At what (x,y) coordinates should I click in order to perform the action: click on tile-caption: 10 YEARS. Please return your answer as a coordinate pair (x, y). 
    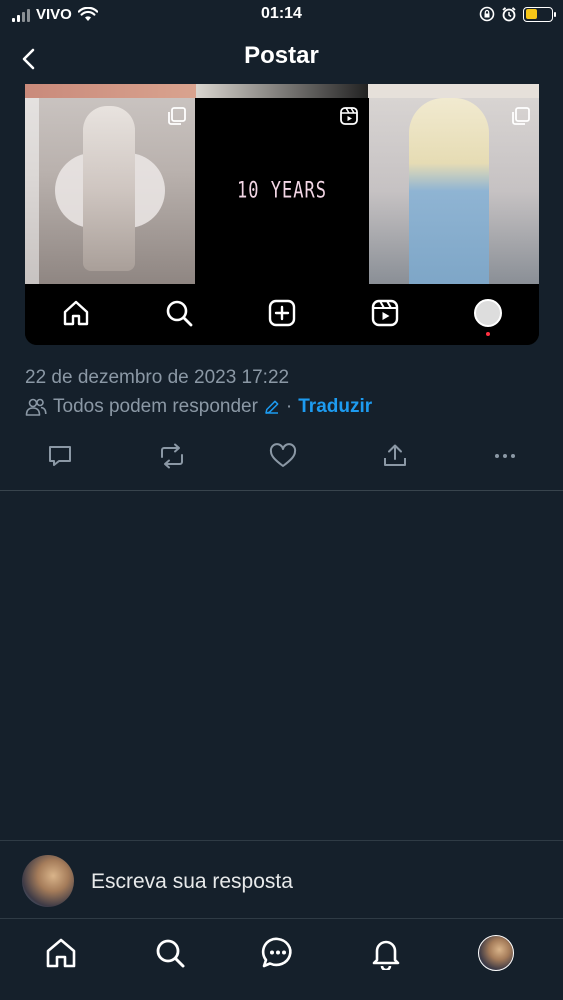
    Looking at the image, I should click on (282, 191).